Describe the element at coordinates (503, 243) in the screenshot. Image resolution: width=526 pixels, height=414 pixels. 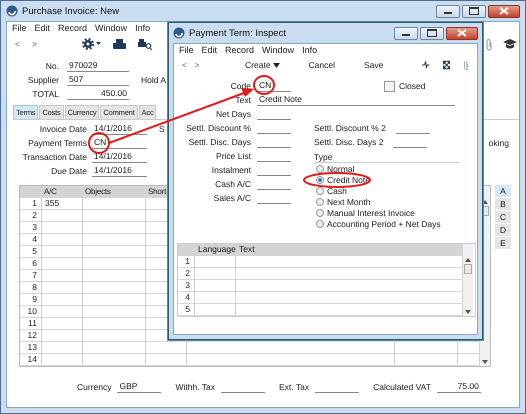
I see `side-button: E` at that location.